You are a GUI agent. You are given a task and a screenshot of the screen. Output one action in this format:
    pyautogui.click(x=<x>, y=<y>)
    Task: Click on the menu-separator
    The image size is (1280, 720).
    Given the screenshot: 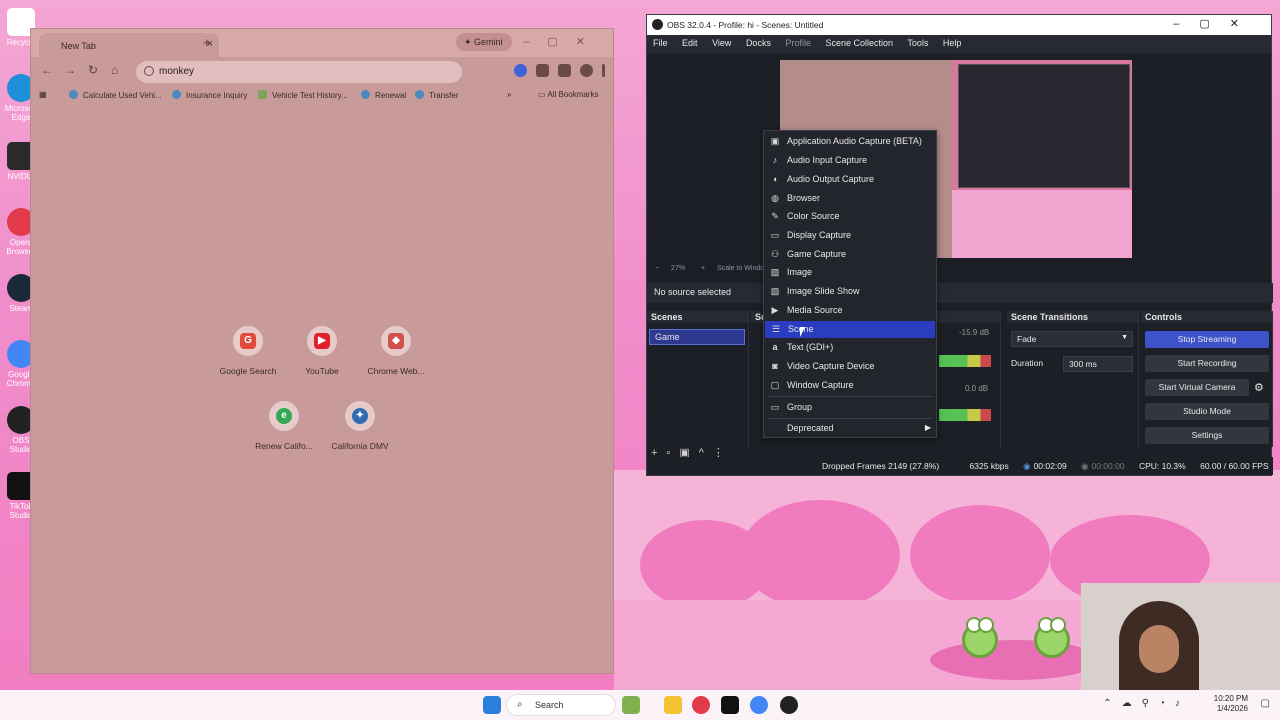 What is the action you would take?
    pyautogui.click(x=850, y=418)
    